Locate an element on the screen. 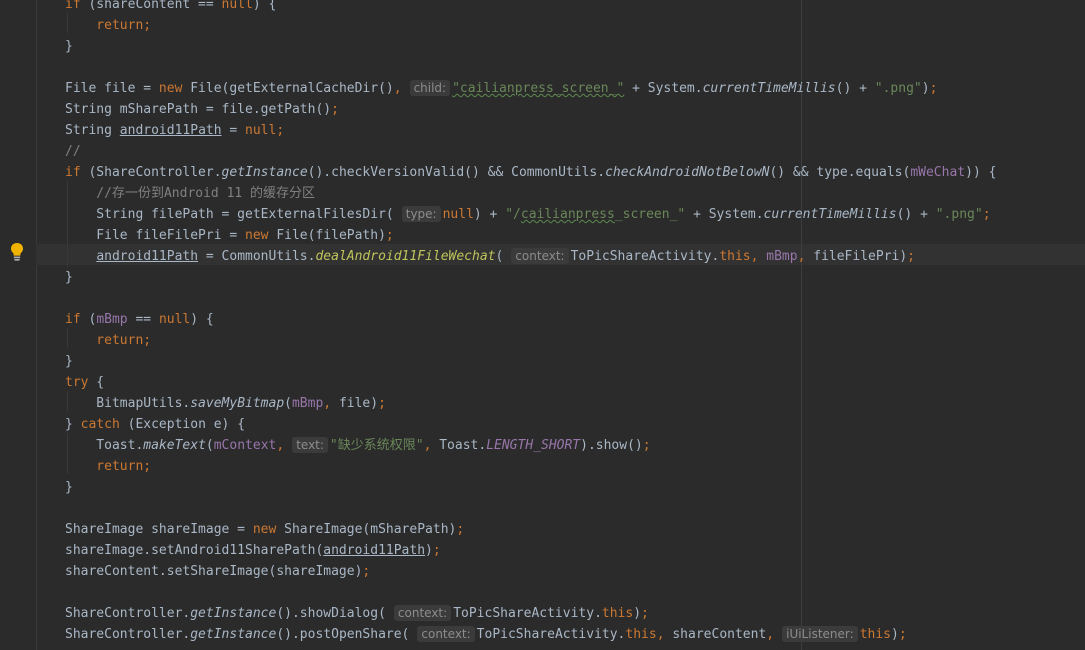 The width and height of the screenshot is (1085, 650). code-token: File(getExternalCacheDir() is located at coordinates (288, 88).